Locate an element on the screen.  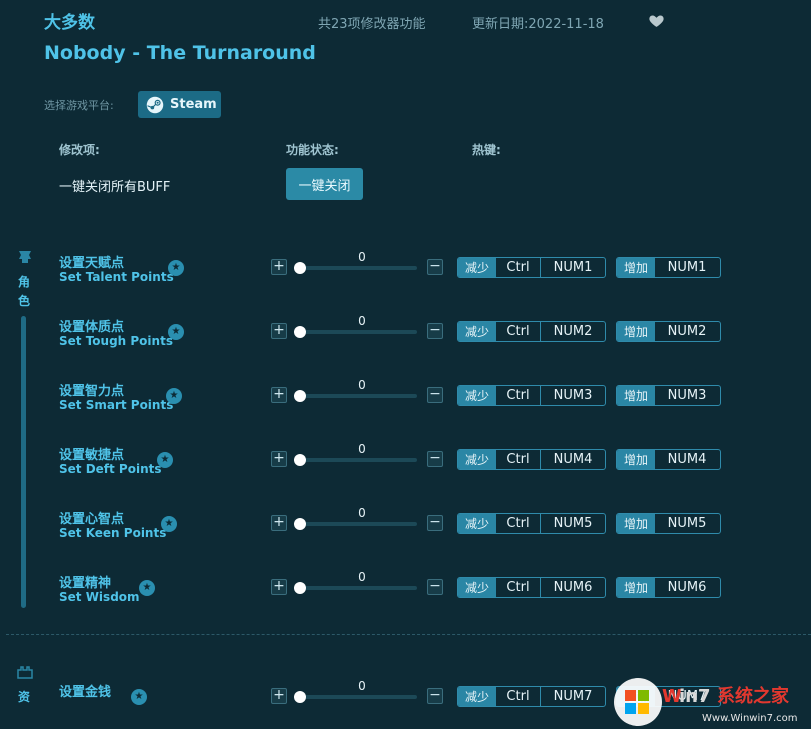
hotkey-increase: 增加 NUM4 is located at coordinates (668, 459).